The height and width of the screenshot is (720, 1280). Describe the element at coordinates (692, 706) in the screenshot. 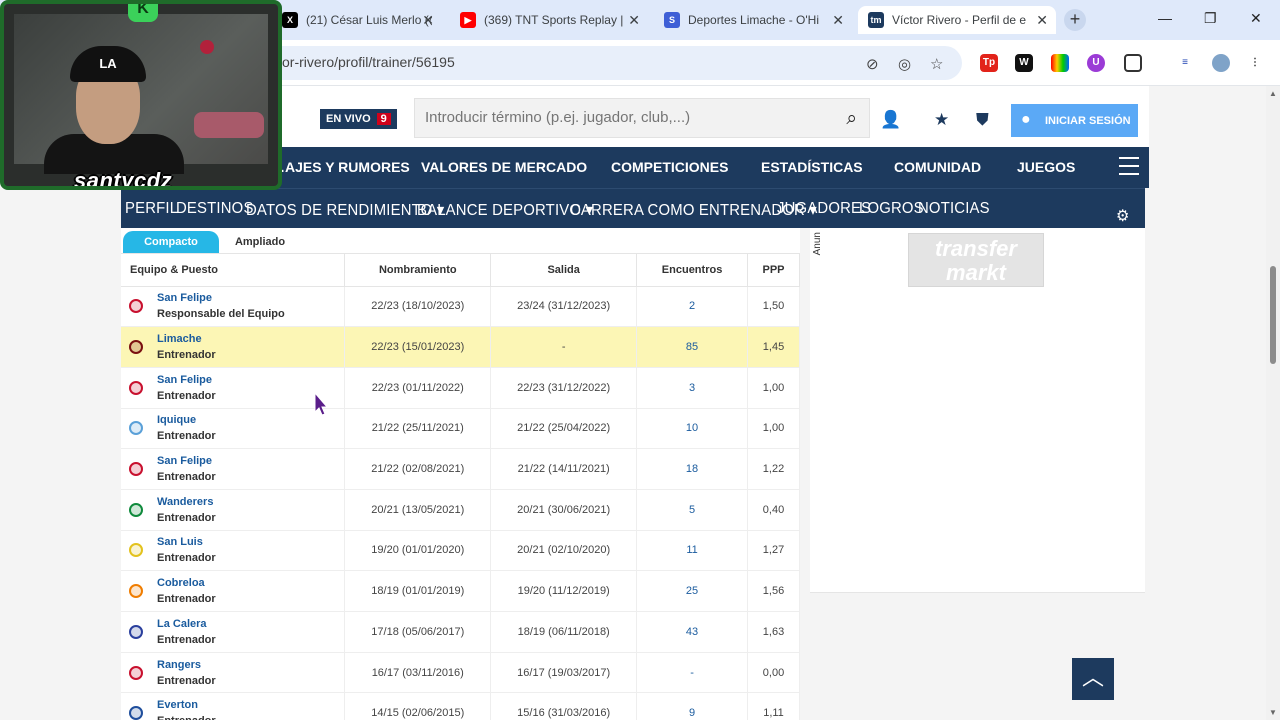

I see `matches-link: 9` at that location.